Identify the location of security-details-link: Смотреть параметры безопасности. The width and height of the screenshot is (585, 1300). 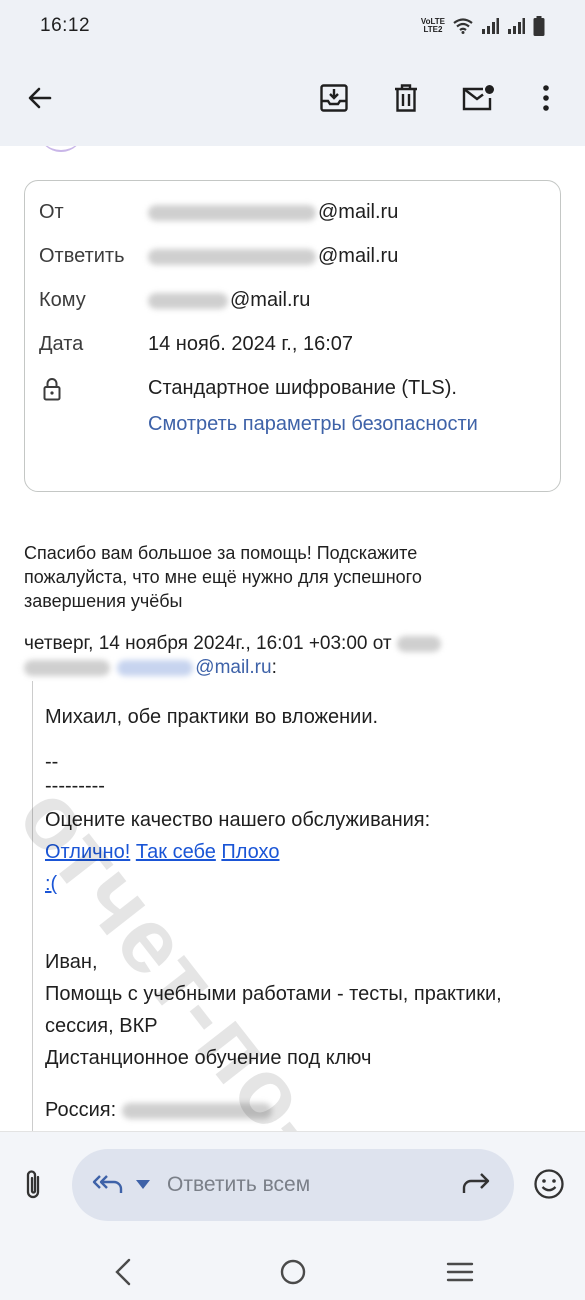
(313, 424).